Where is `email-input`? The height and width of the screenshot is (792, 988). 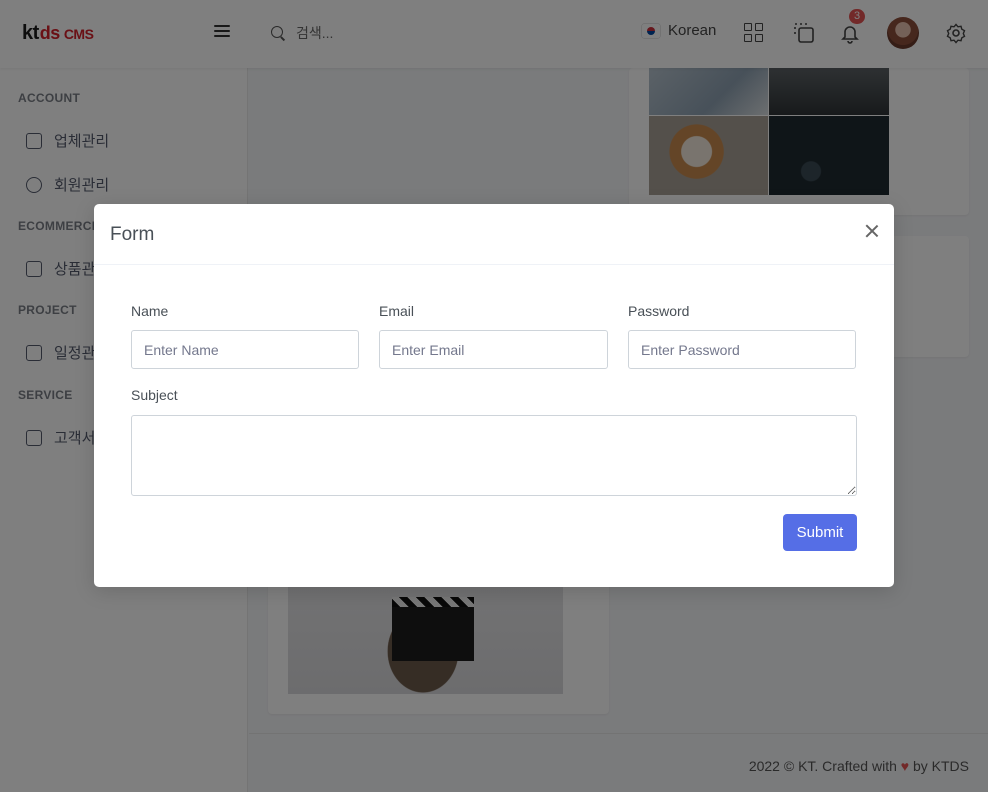 email-input is located at coordinates (493, 349).